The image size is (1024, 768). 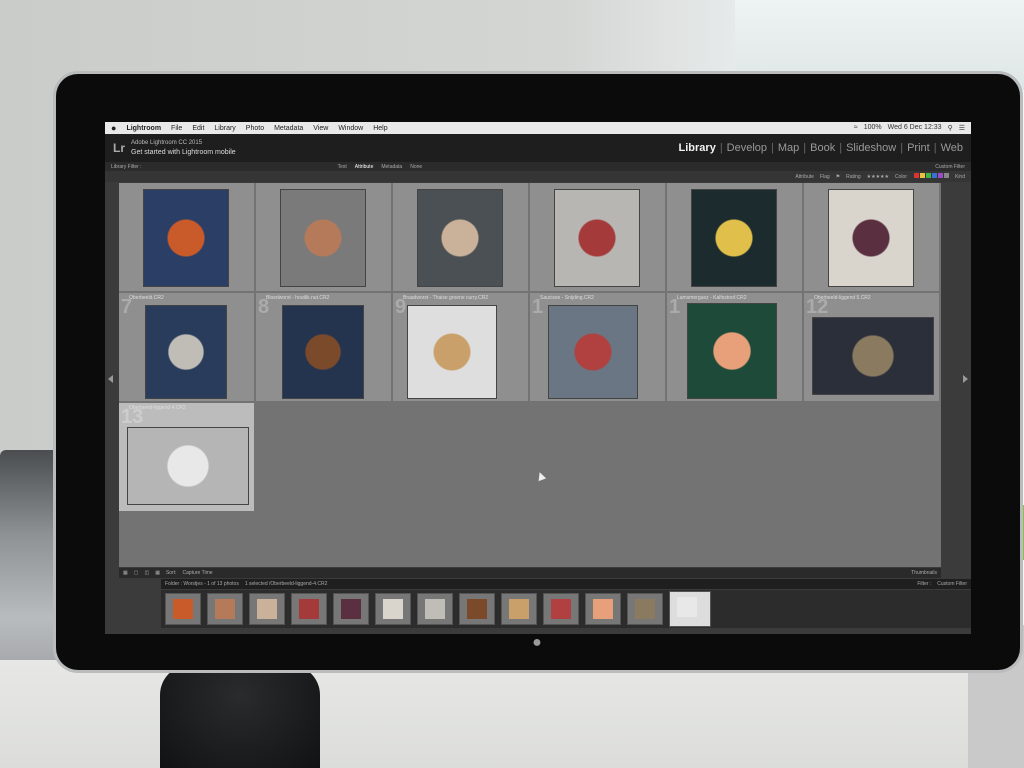 I want to click on grid-cell-filename: Bloedworst - houtlik.nut.CR2, so click(x=298, y=298).